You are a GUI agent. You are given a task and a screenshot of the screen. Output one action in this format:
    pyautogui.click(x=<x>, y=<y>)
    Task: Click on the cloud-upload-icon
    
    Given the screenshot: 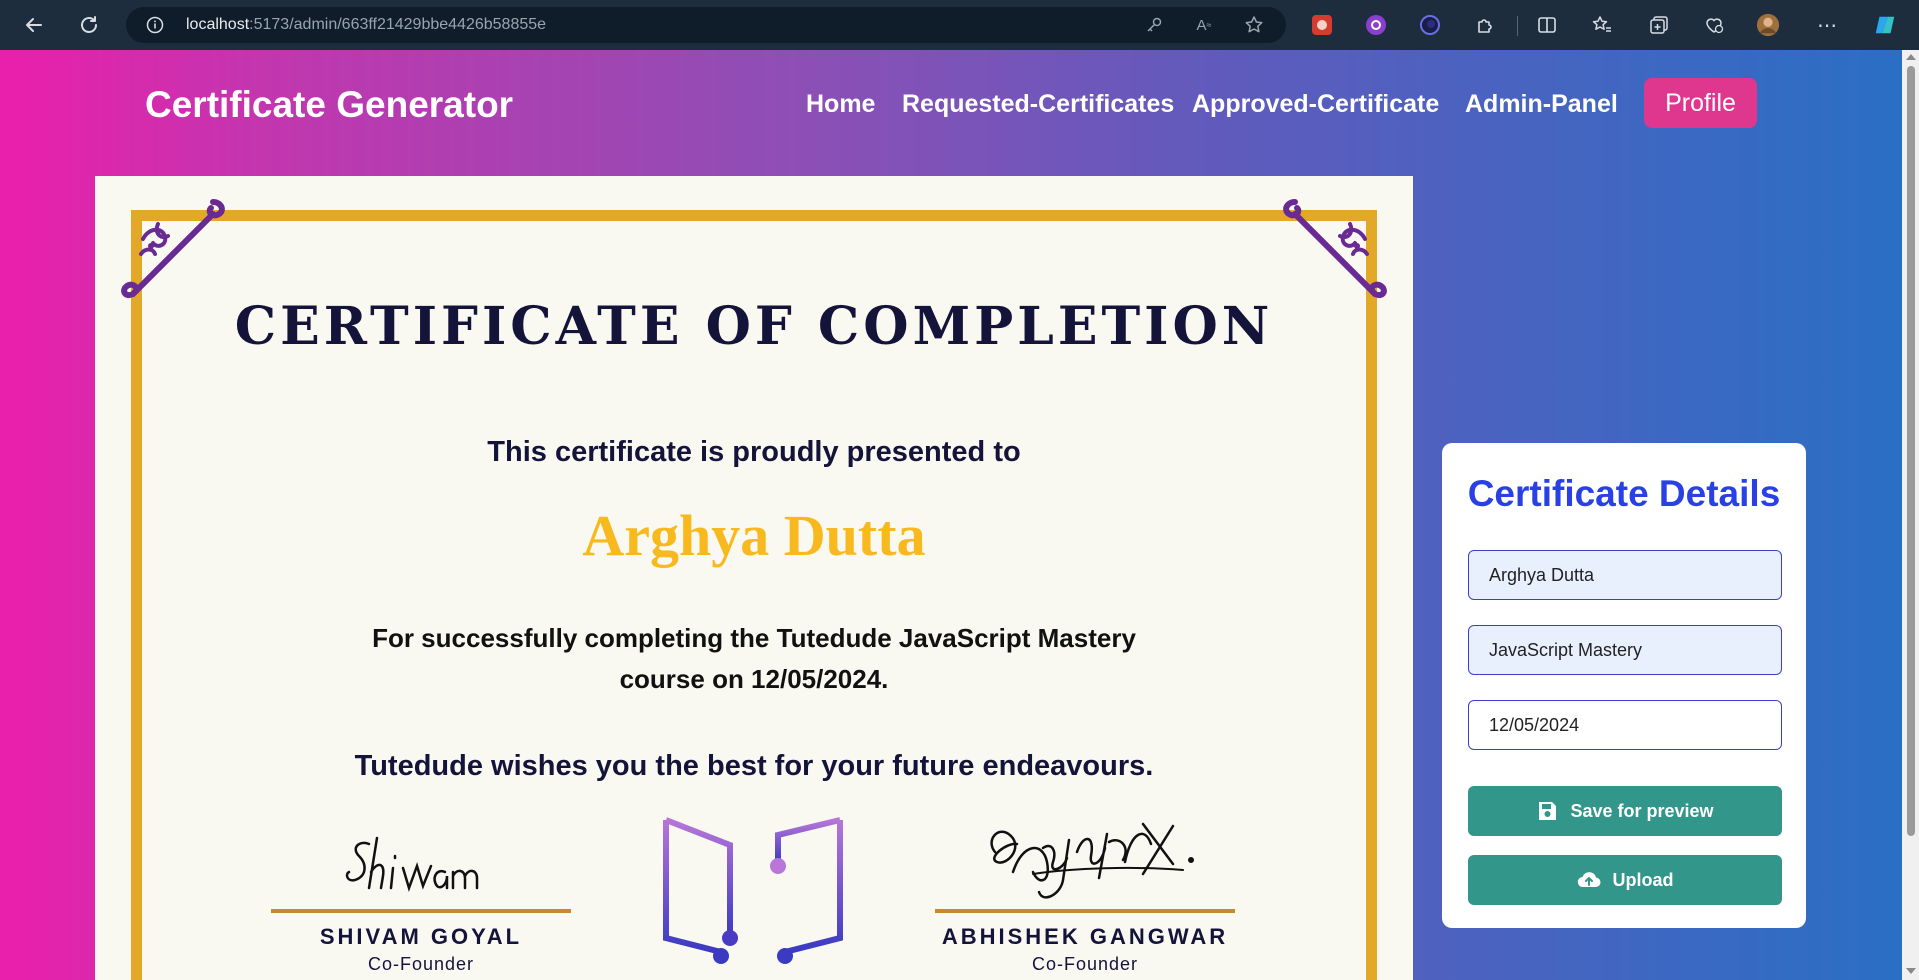 What is the action you would take?
    pyautogui.click(x=1589, y=880)
    